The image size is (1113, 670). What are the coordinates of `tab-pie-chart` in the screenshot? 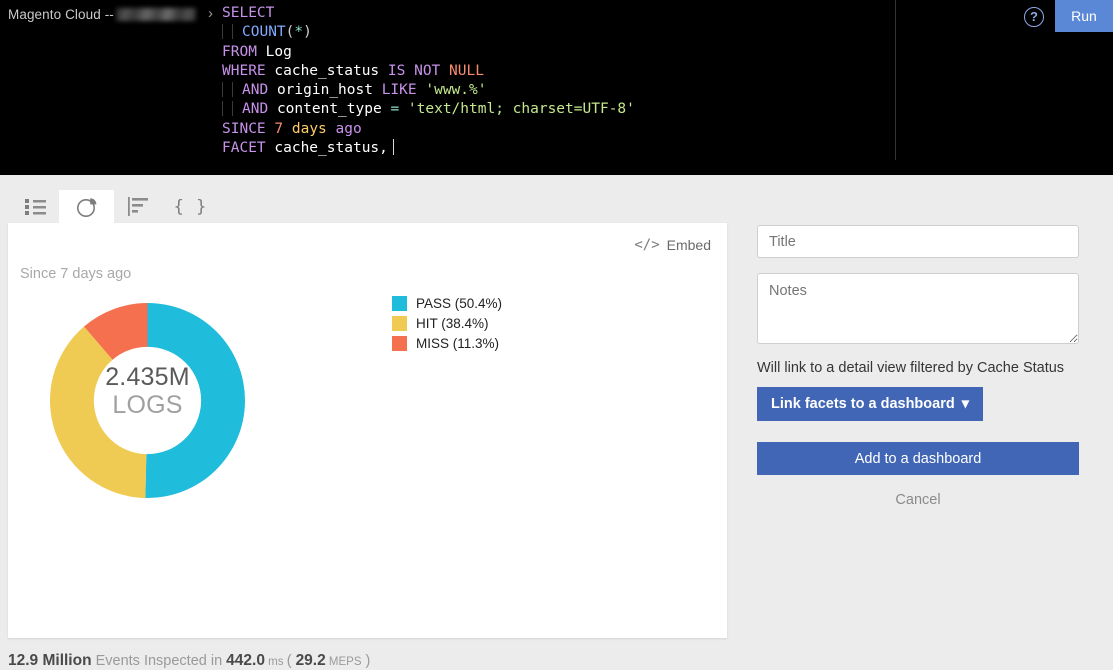 It's located at (86, 206).